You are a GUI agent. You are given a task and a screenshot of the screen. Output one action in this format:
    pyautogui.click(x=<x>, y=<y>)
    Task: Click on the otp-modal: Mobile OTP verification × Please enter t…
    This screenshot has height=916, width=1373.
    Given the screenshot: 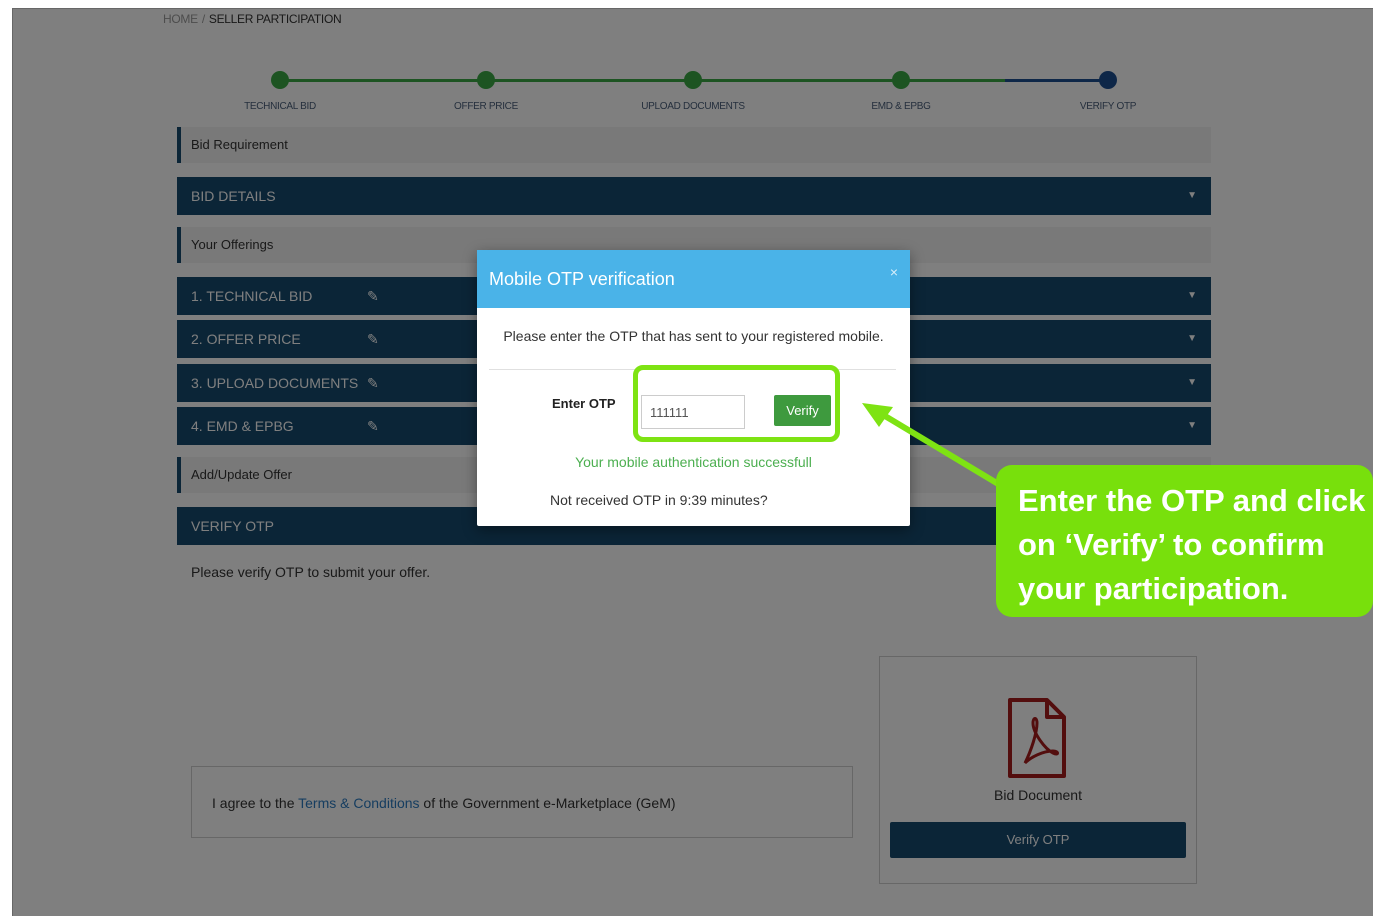 What is the action you would take?
    pyautogui.click(x=693, y=388)
    